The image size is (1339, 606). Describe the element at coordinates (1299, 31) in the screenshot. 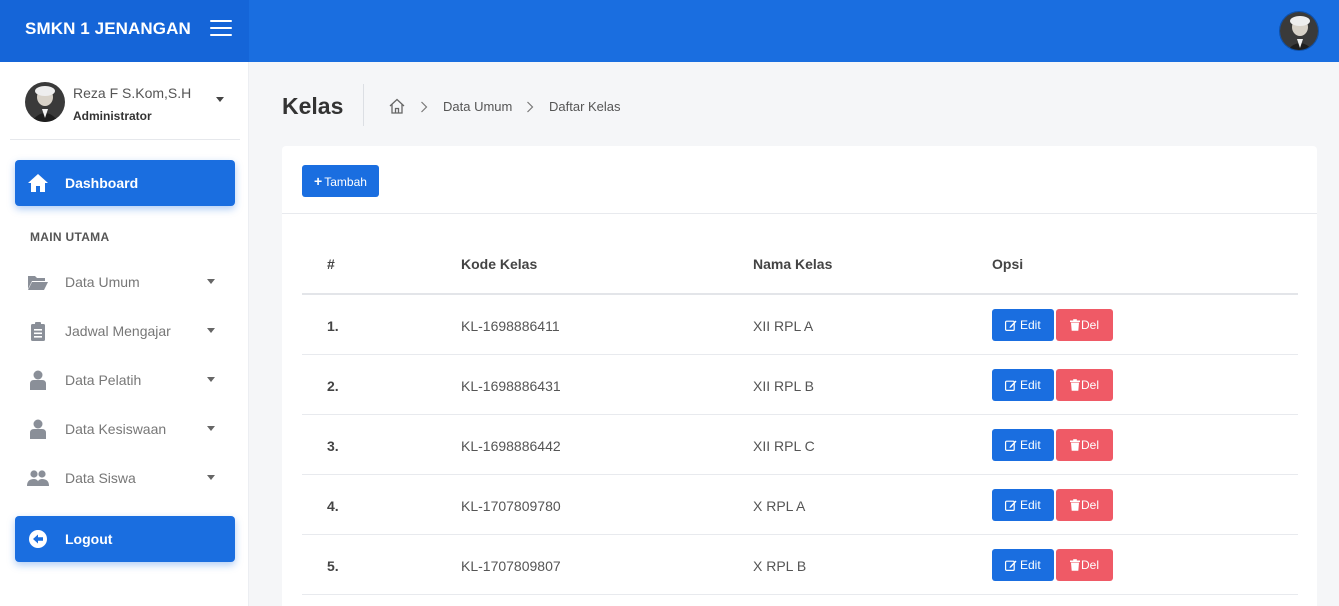

I see `top-user-avatar` at that location.